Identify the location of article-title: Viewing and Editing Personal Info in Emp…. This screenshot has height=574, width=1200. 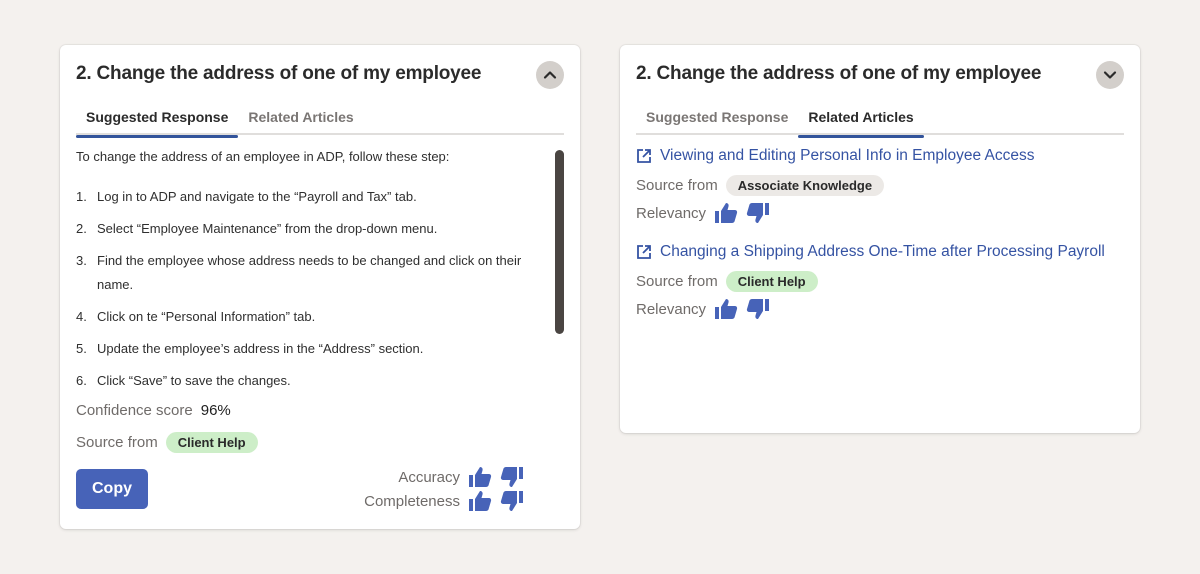
(847, 155).